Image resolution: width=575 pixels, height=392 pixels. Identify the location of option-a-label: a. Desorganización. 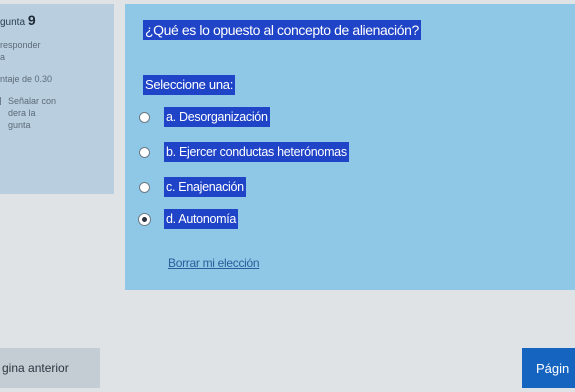
(217, 117).